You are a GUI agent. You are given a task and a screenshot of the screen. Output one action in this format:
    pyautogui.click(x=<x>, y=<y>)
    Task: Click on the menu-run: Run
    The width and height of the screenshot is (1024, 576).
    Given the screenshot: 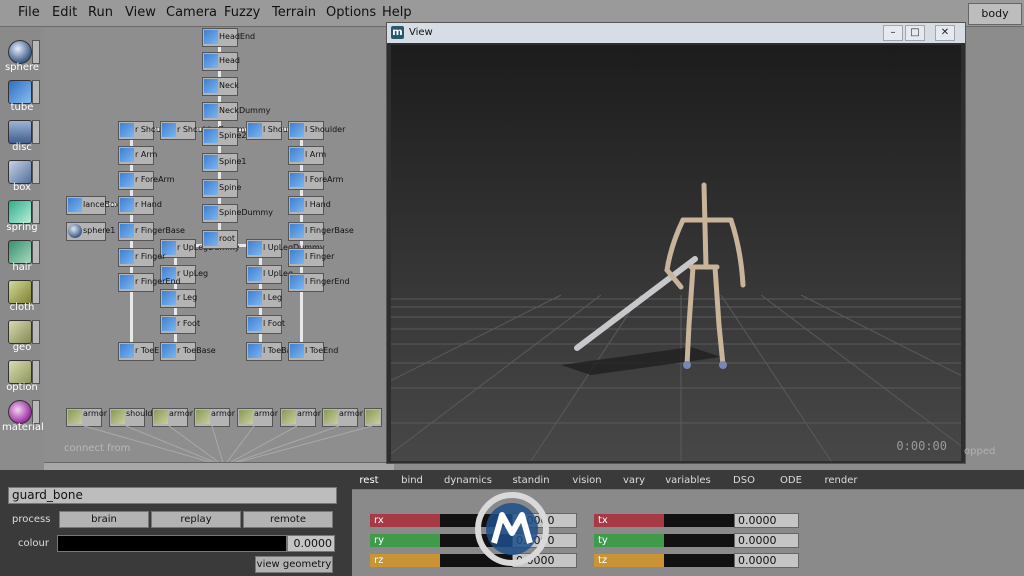 What is the action you would take?
    pyautogui.click(x=100, y=12)
    